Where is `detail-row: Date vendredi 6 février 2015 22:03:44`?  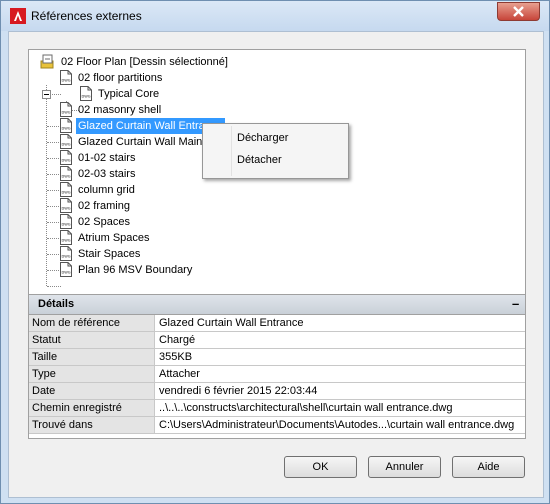
detail-row: Date vendredi 6 février 2015 22:03:44 is located at coordinates (277, 391).